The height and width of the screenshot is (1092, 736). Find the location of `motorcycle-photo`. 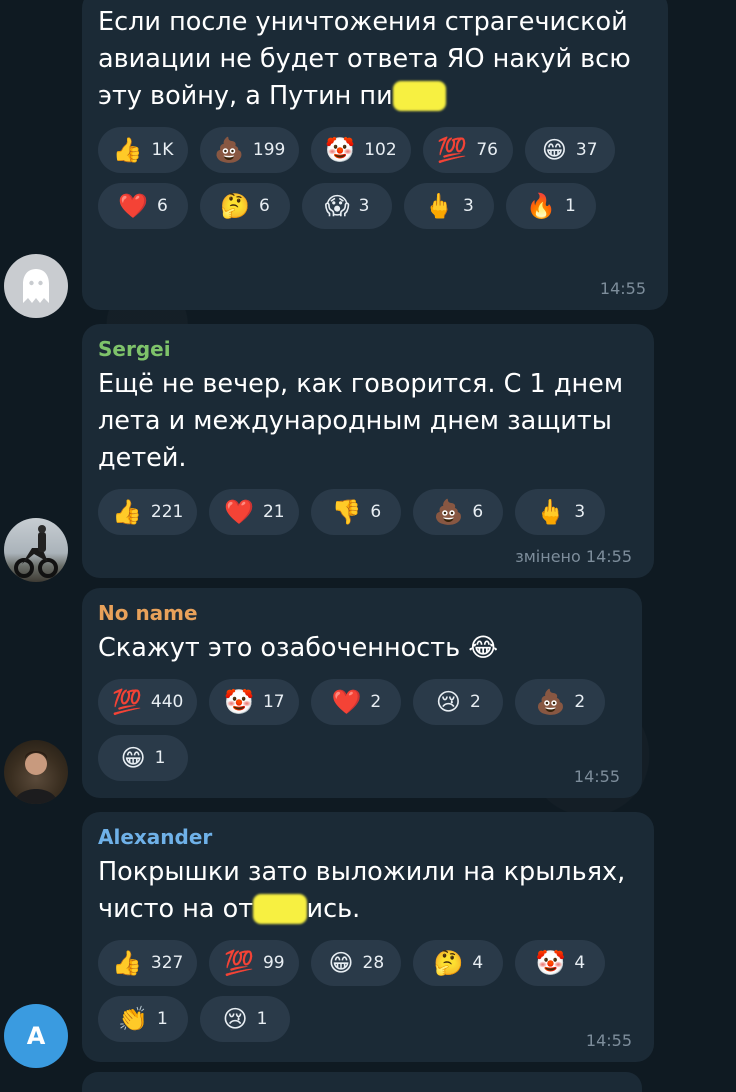

motorcycle-photo is located at coordinates (36, 551).